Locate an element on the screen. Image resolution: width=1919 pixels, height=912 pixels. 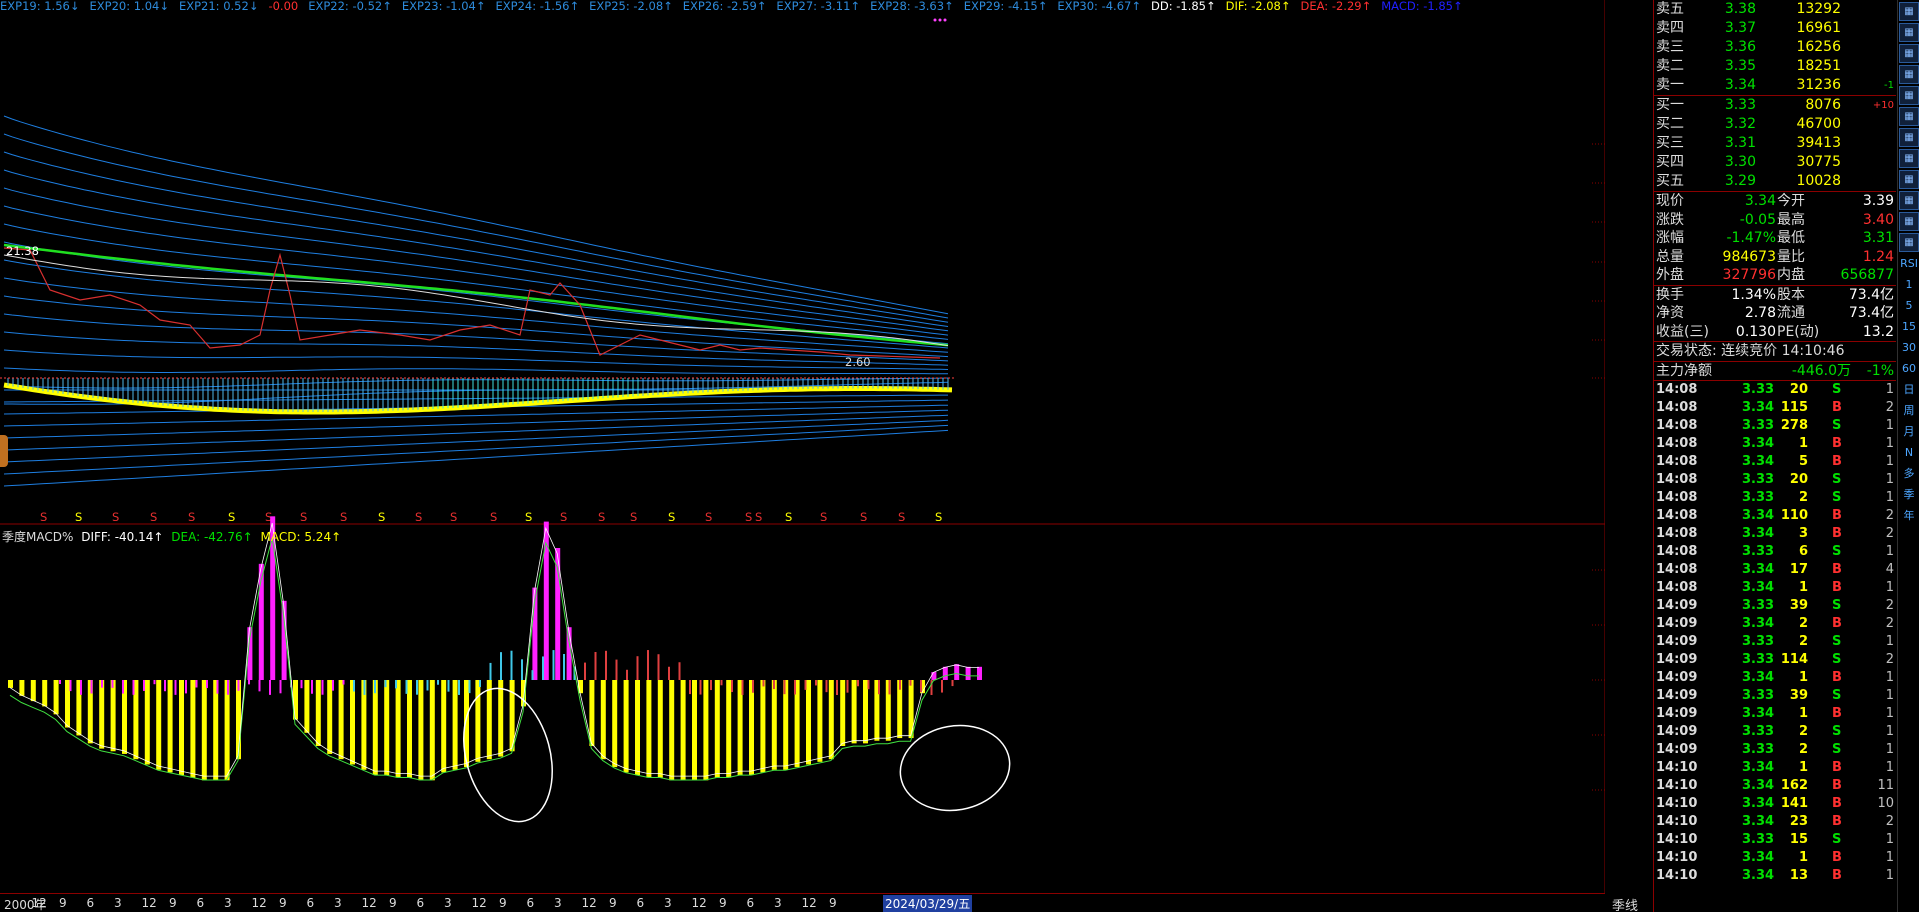
period-button: 周 is located at coordinates (1909, 410).